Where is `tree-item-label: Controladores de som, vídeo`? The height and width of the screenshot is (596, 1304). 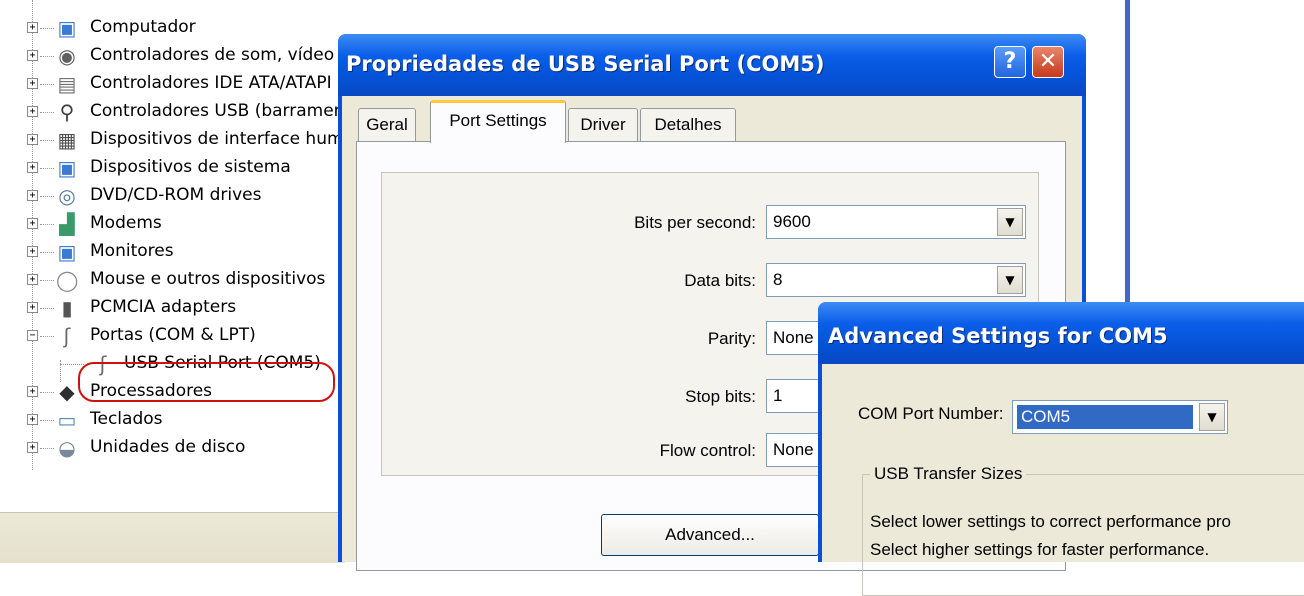 tree-item-label: Controladores de som, vídeo is located at coordinates (212, 55).